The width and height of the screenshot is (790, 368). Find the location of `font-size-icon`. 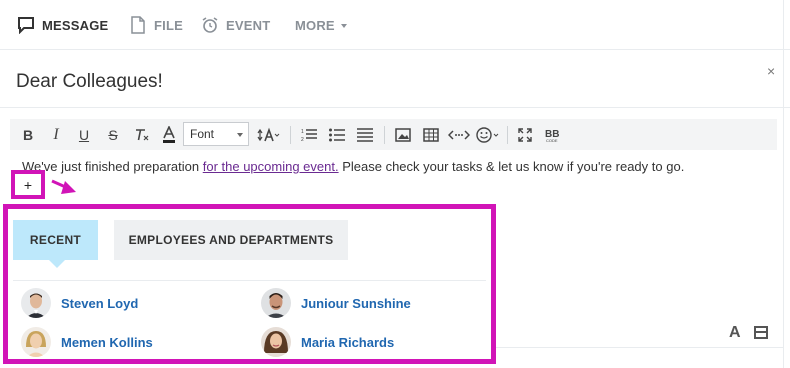

font-size-icon is located at coordinates (268, 134).